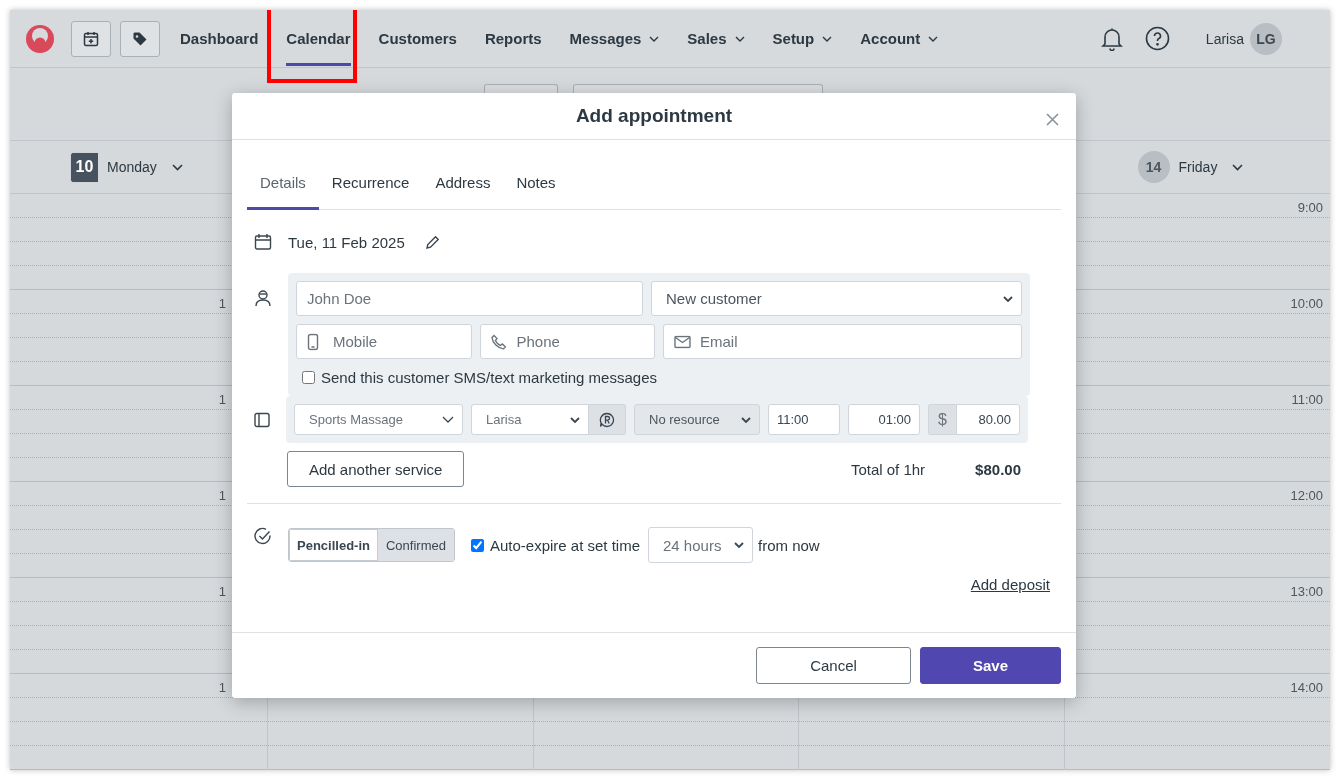 This screenshot has width=1340, height=780. I want to click on add-appointment-button, so click(91, 38).